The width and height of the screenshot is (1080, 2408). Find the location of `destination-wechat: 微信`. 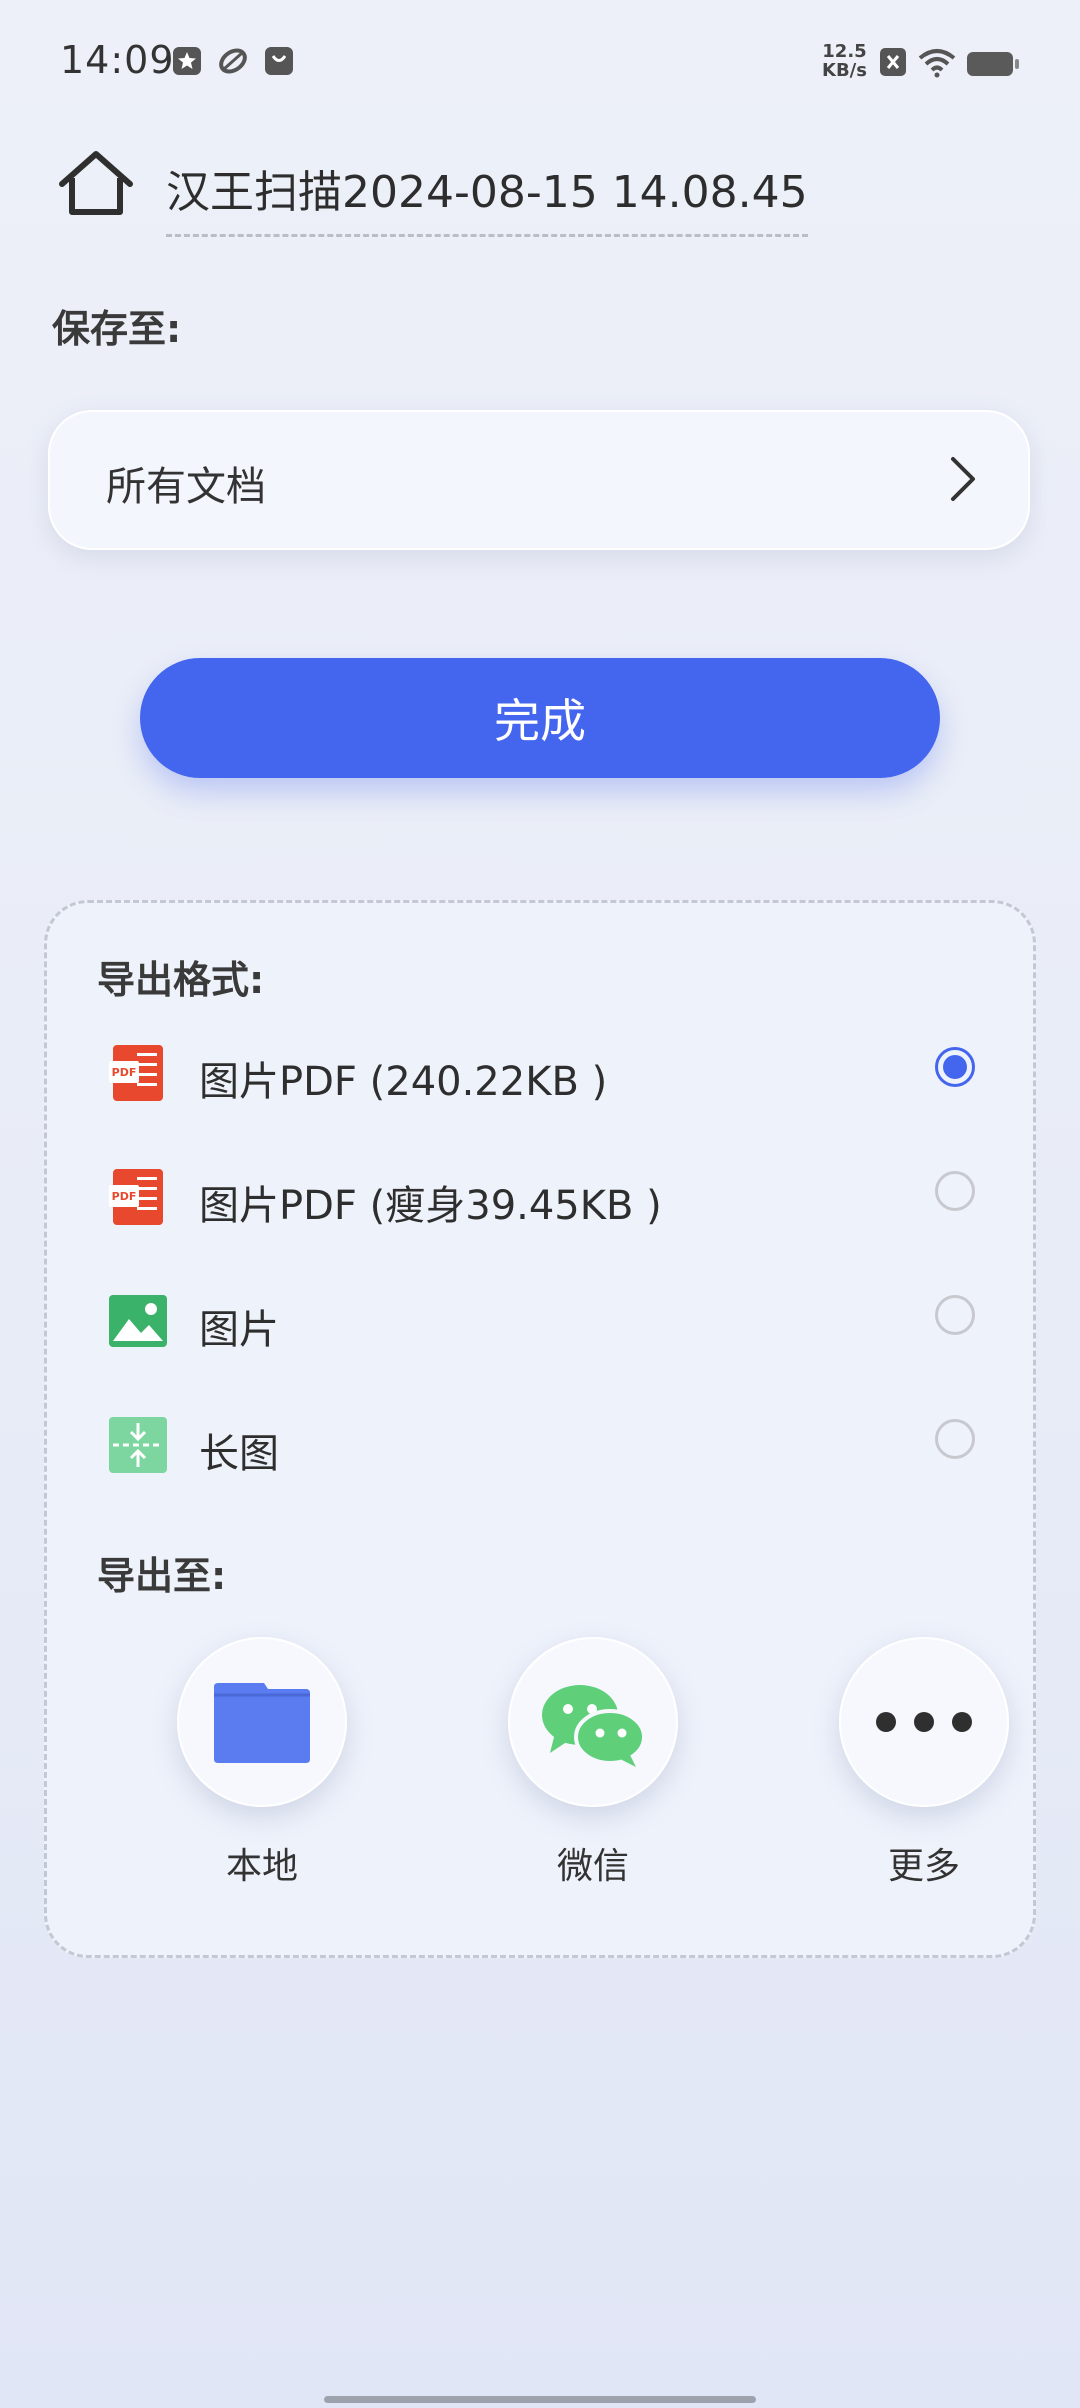

destination-wechat: 微信 is located at coordinates (593, 1763).